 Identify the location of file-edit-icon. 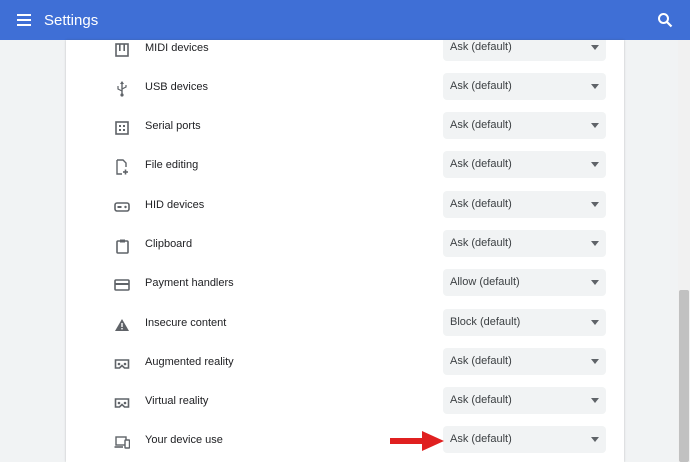
(122, 167).